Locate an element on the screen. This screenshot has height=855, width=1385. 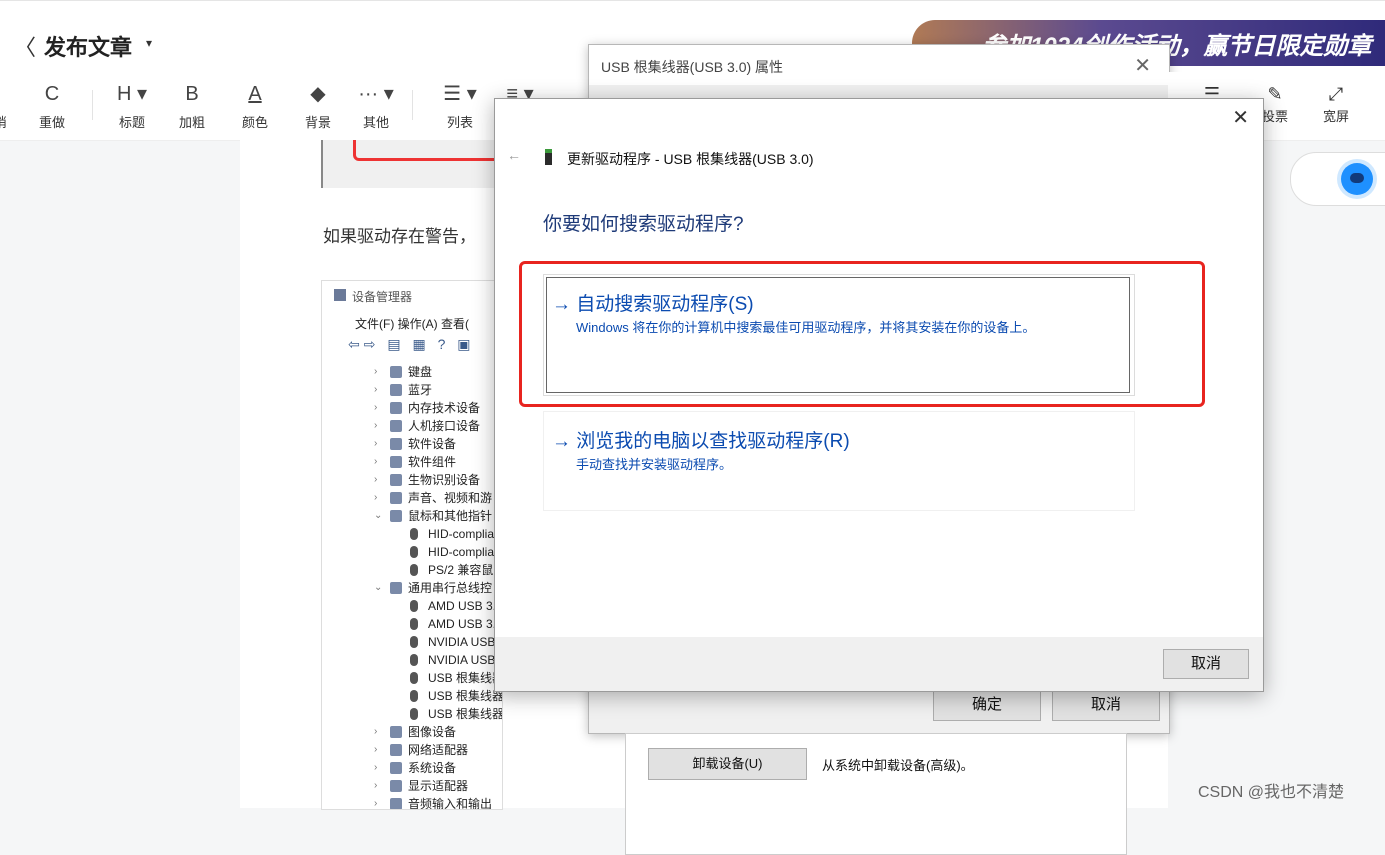
tree-item: USB 根集线器 is located at coordinates (424, 678).